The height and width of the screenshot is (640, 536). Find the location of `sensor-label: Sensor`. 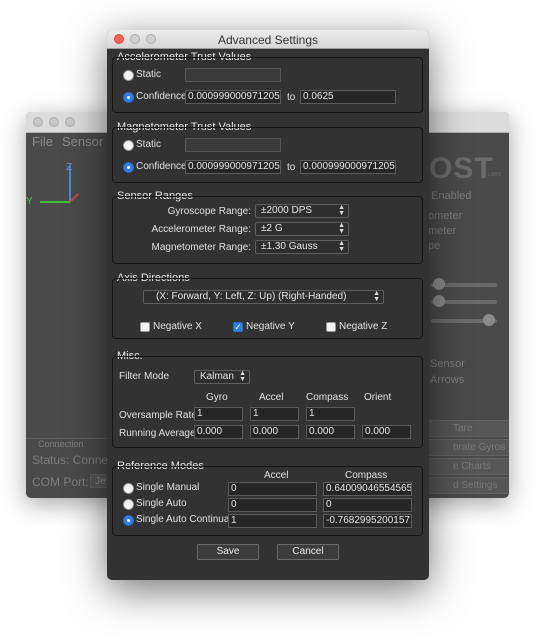

sensor-label: Sensor is located at coordinates (447, 364).